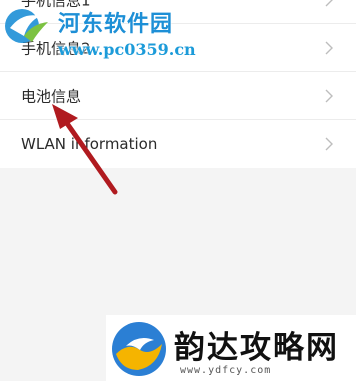 This screenshot has width=356, height=381. Describe the element at coordinates (26, 26) in the screenshot. I see `site-logo-icon` at that location.